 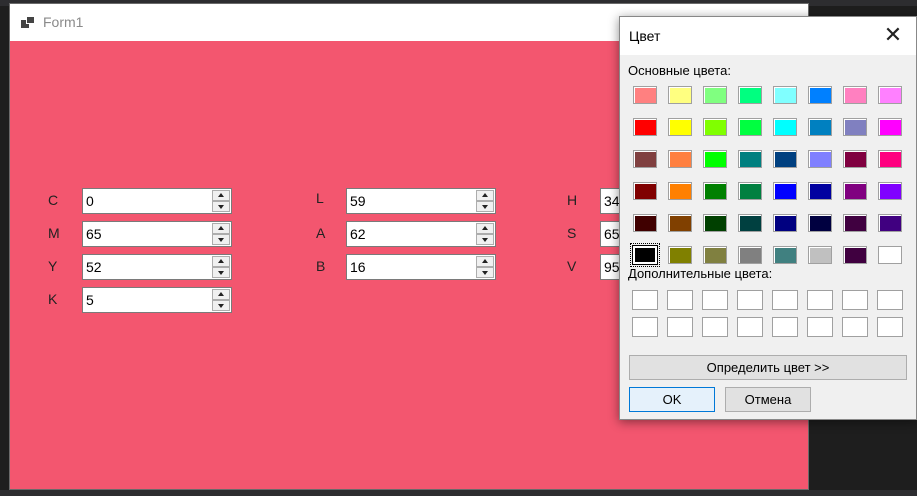 I want to click on y-spin-down-icon, so click(x=221, y=272).